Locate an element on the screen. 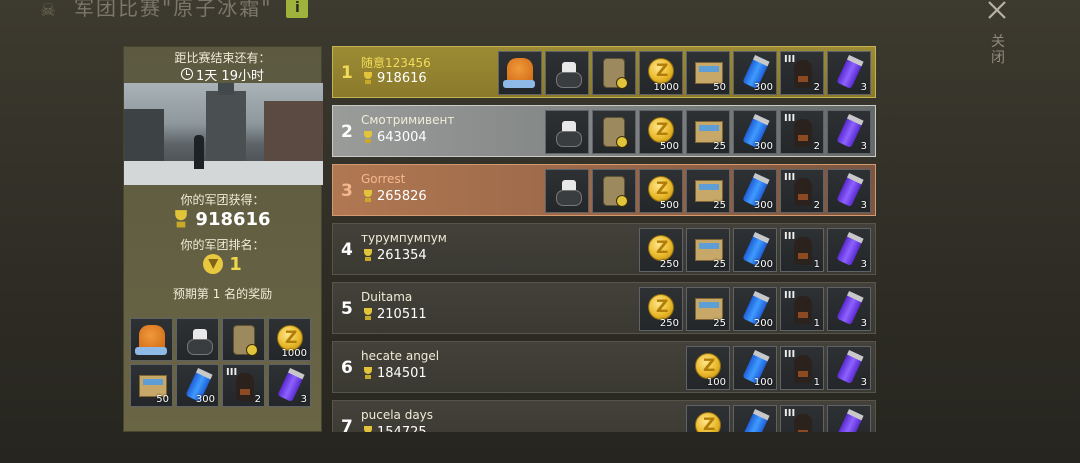  earned-score: 918616 is located at coordinates (222, 219).